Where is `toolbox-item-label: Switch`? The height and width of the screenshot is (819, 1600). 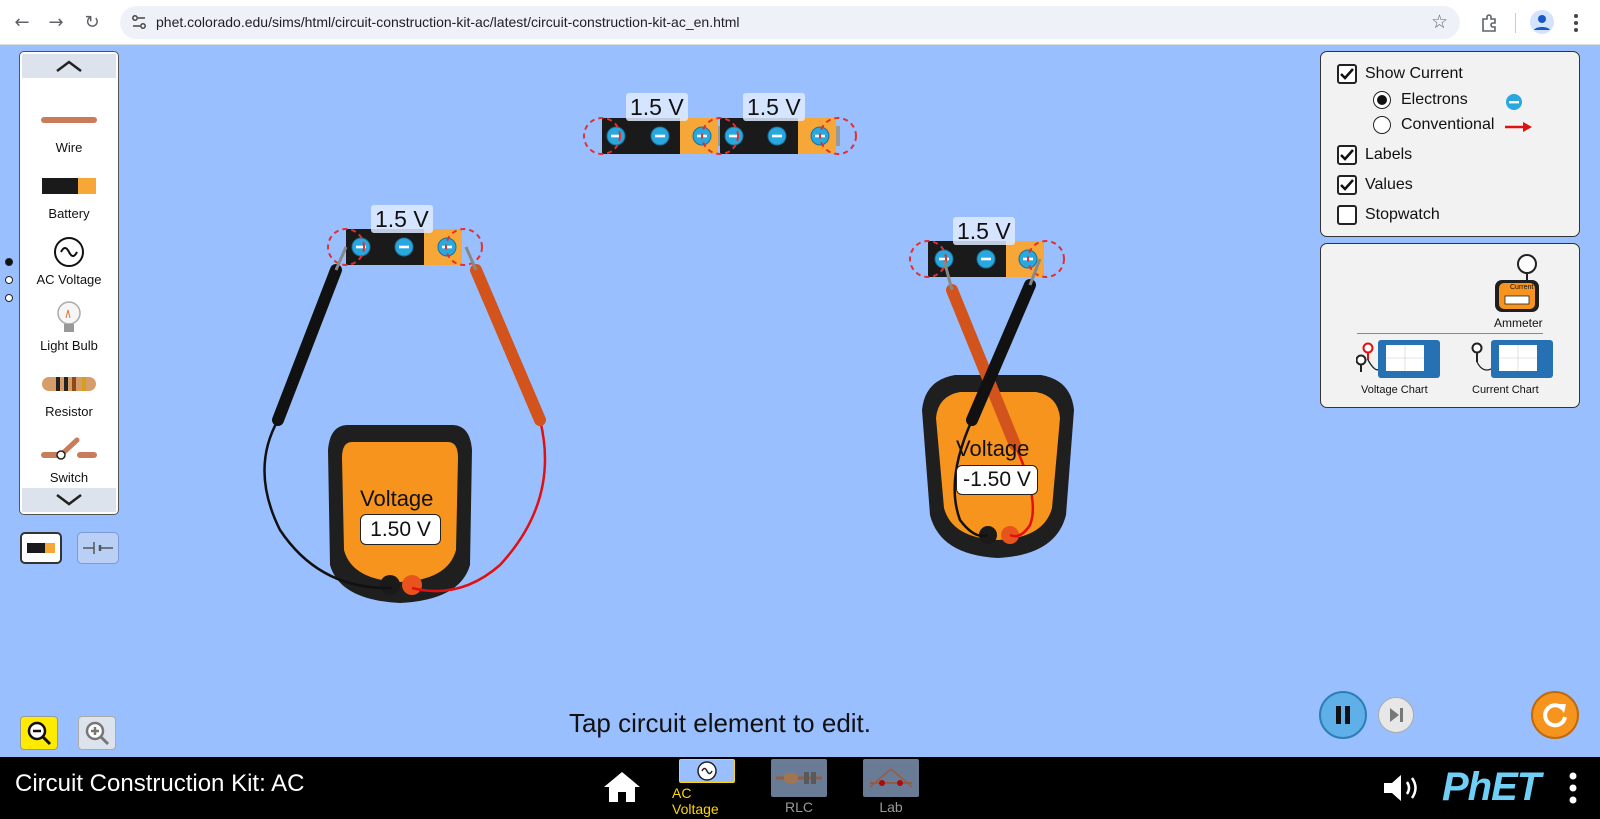 toolbox-item-label: Switch is located at coordinates (69, 477).